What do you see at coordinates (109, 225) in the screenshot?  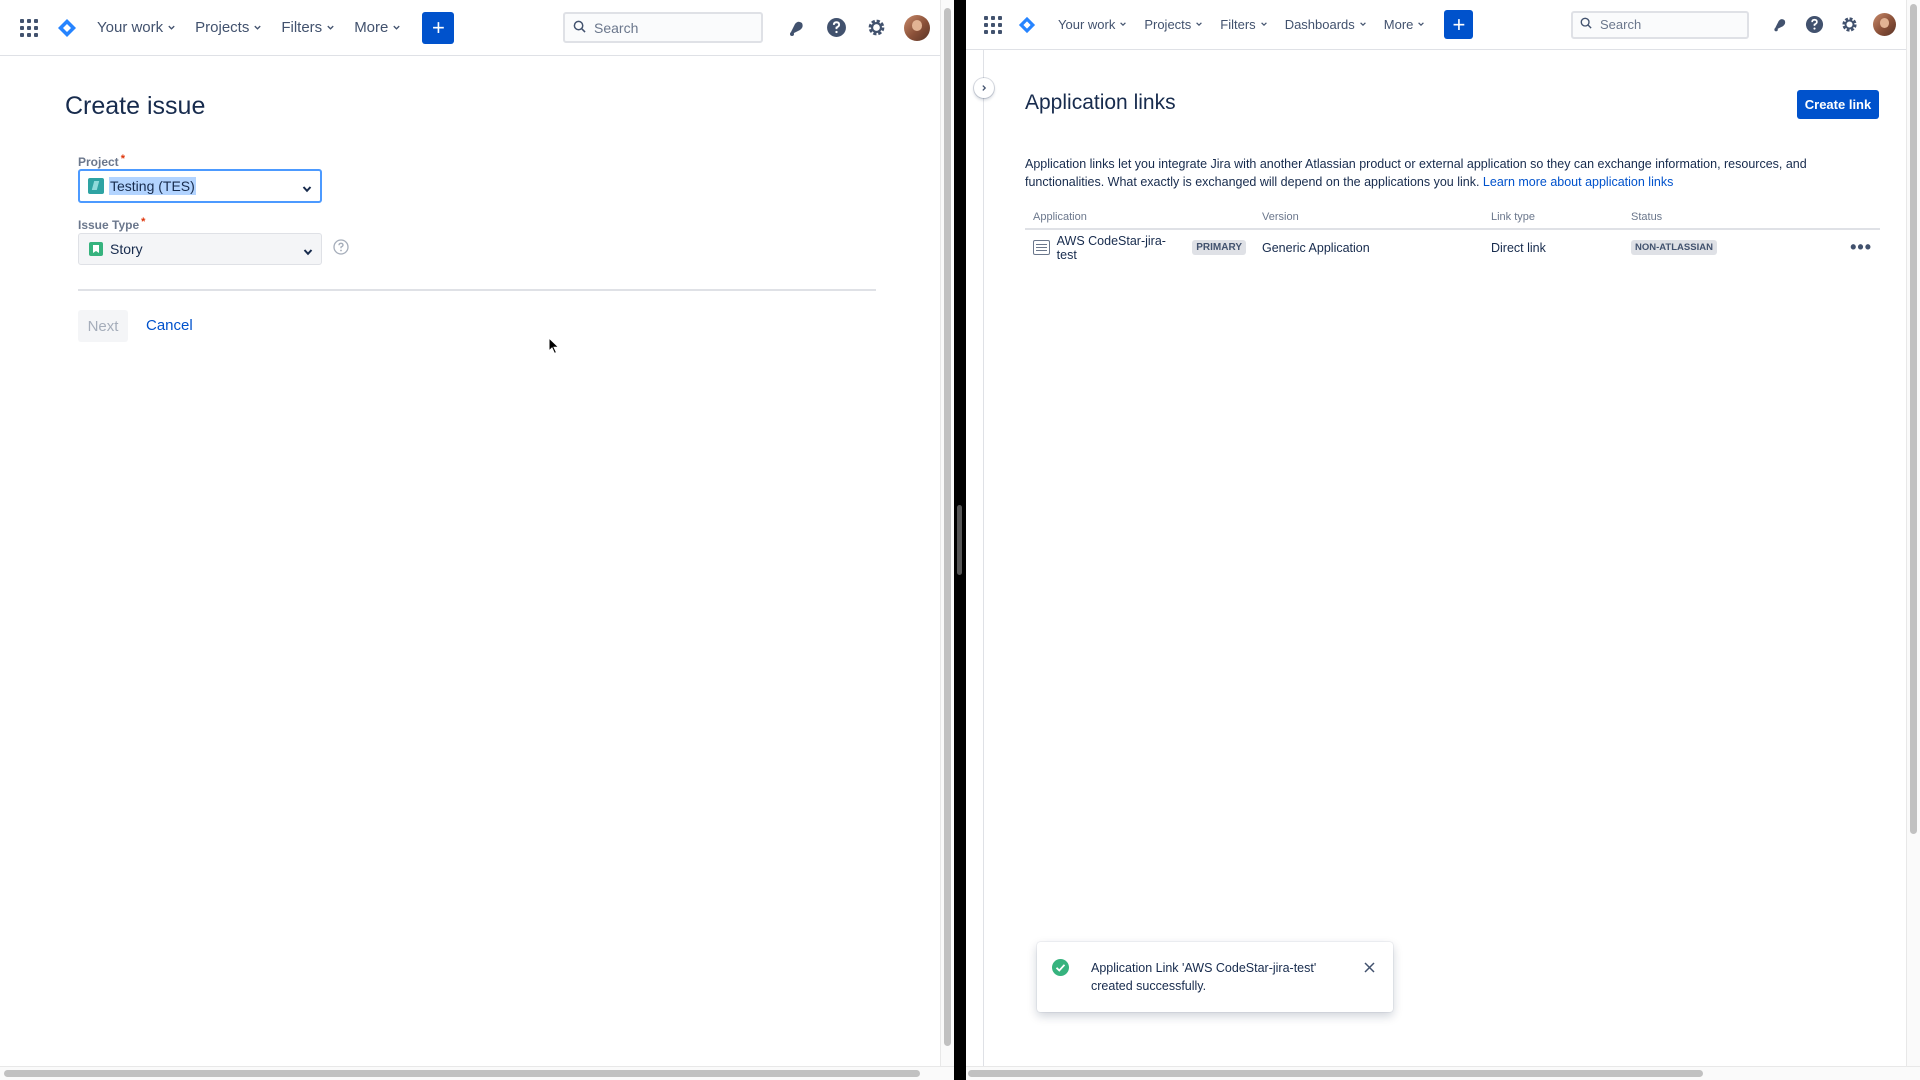 I see `issue-type-label-text: Issue Type` at bounding box center [109, 225].